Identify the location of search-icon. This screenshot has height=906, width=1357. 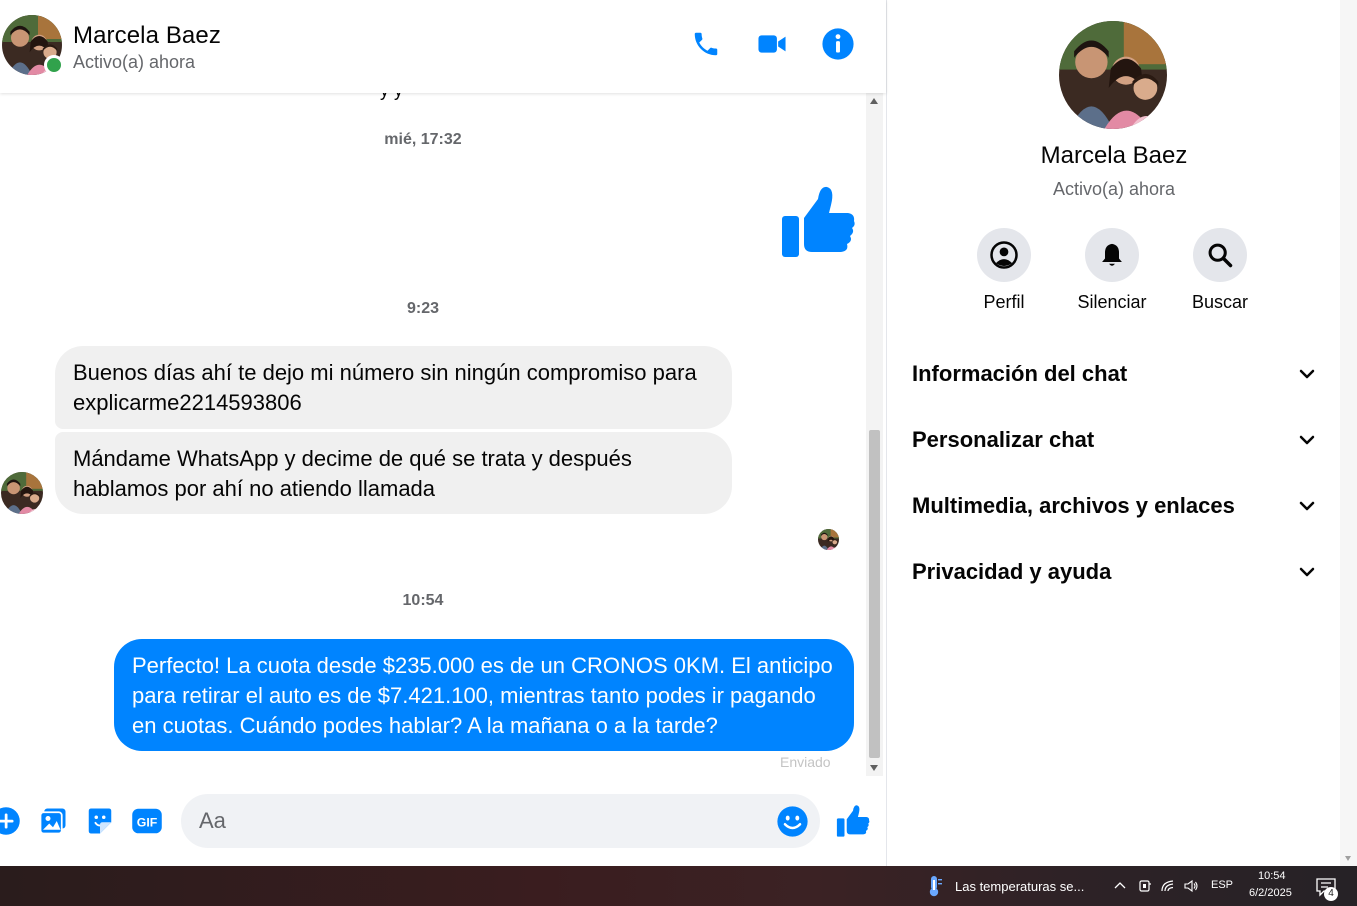
(1220, 255).